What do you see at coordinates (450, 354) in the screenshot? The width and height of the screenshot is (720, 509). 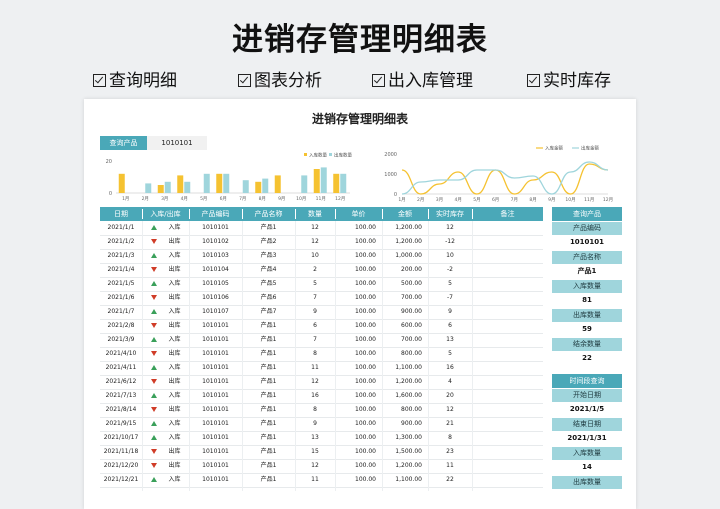 I see `cell-stock: 5` at bounding box center [450, 354].